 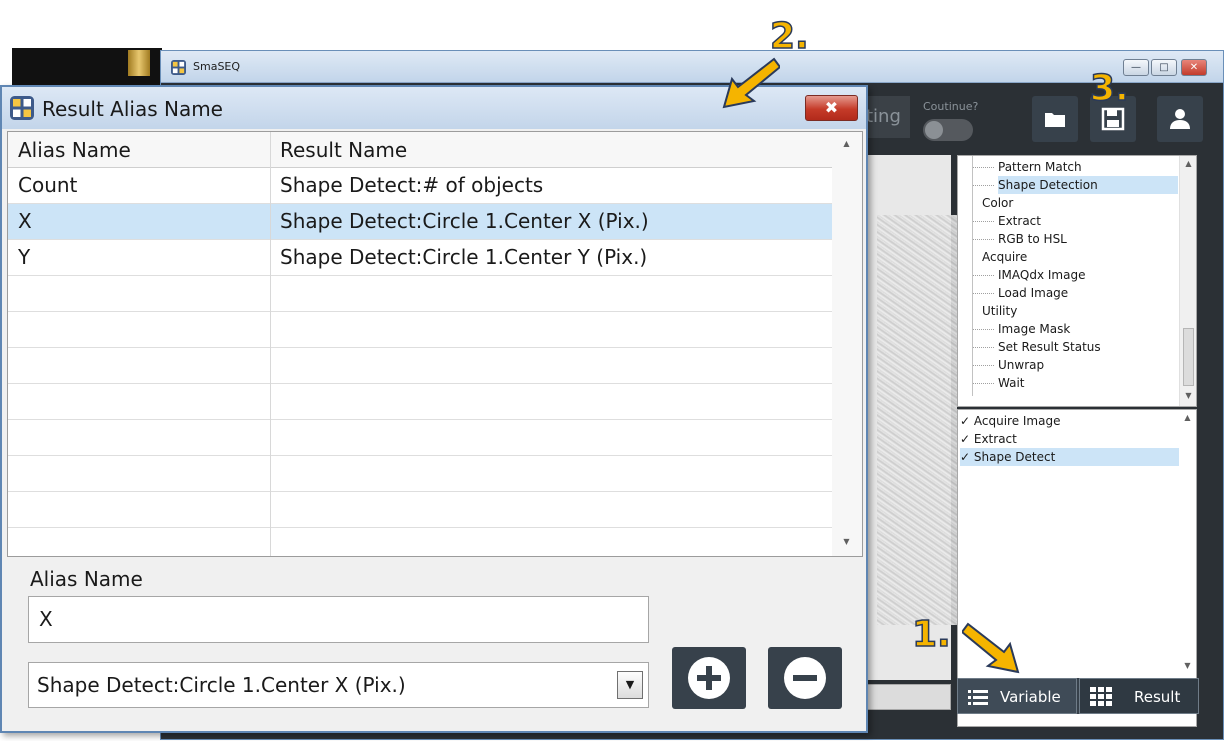 I want to click on close-icon: ✖, so click(x=831, y=107).